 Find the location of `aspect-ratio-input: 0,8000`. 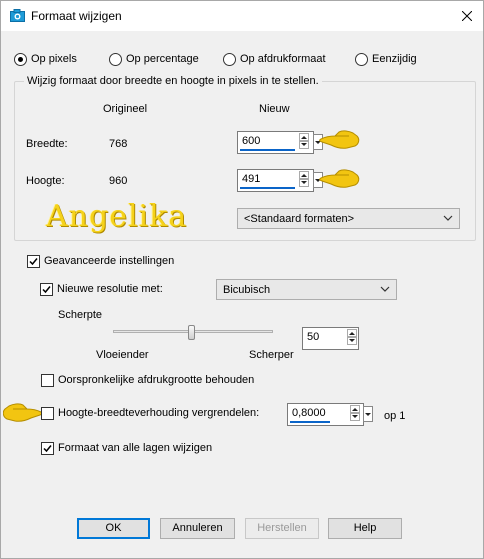

aspect-ratio-input: 0,8000 is located at coordinates (325, 414).